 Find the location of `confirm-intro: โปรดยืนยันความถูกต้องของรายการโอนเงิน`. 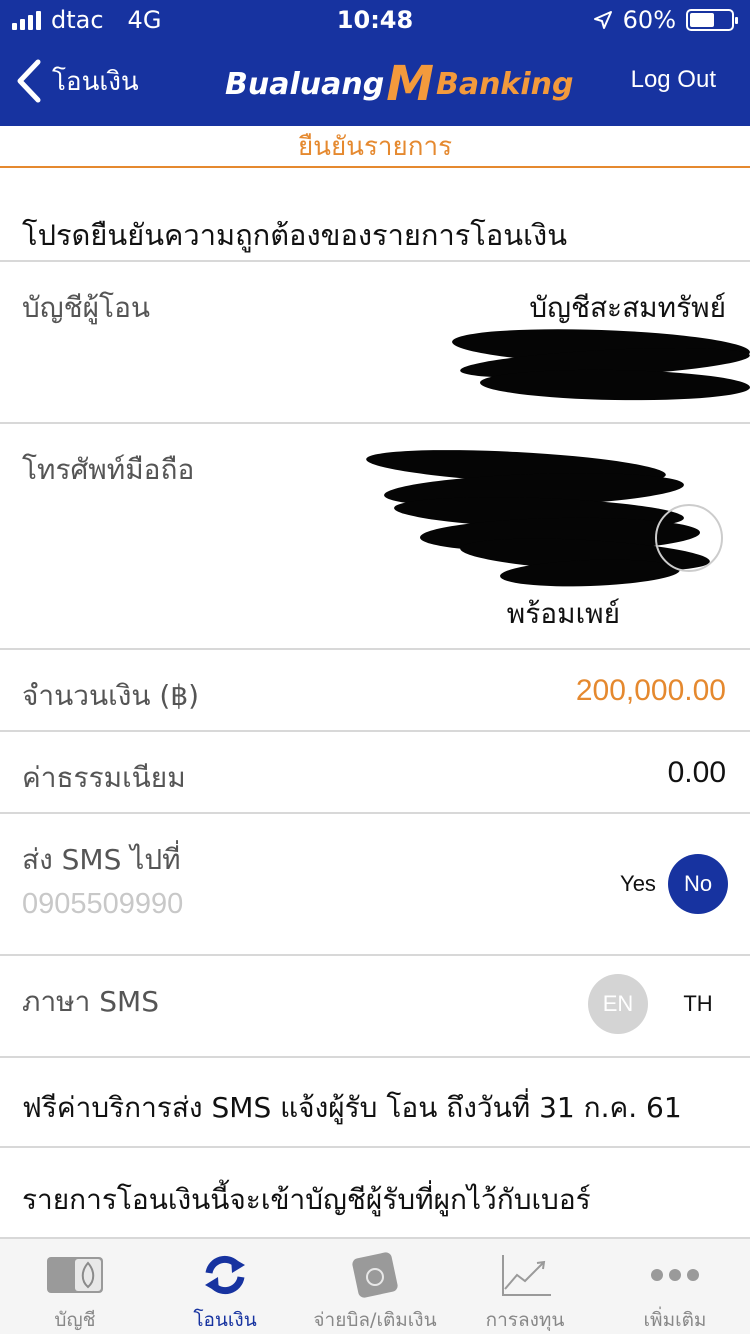

confirm-intro: โปรดยืนยันความถูกต้องของรายการโอนเงิน is located at coordinates (295, 235).